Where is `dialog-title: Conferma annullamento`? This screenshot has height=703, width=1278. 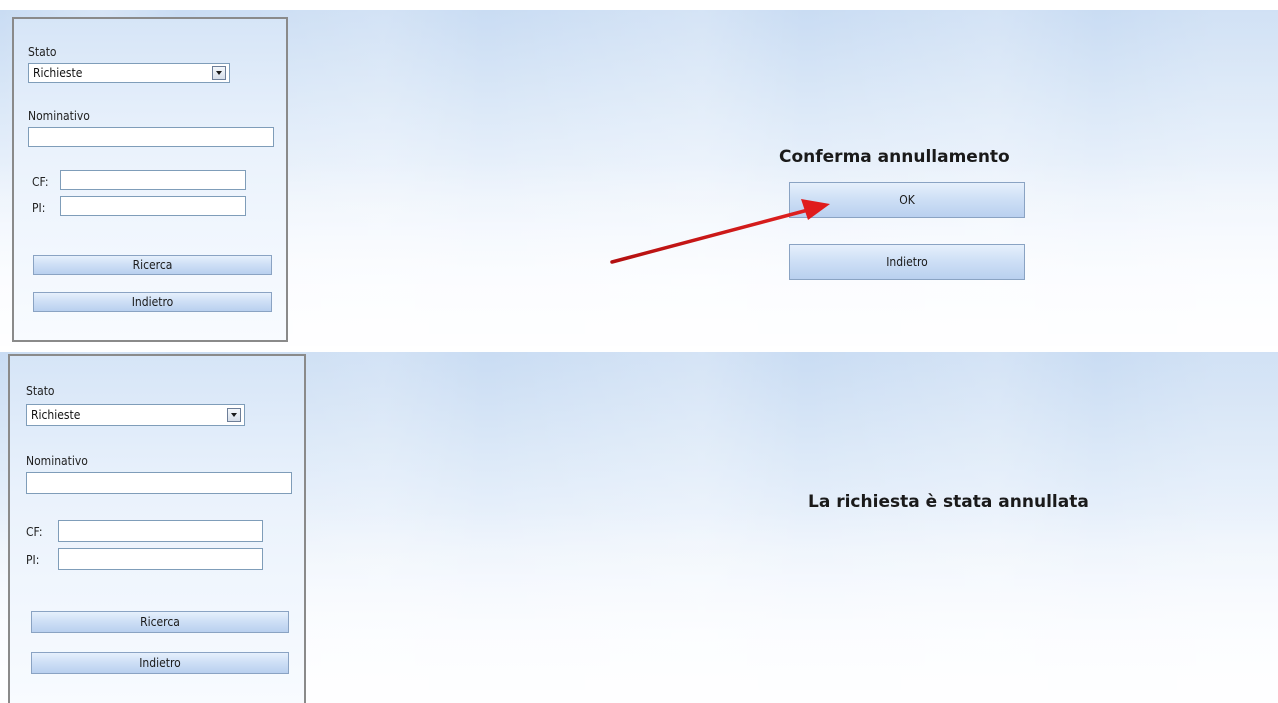 dialog-title: Conferma annullamento is located at coordinates (894, 157).